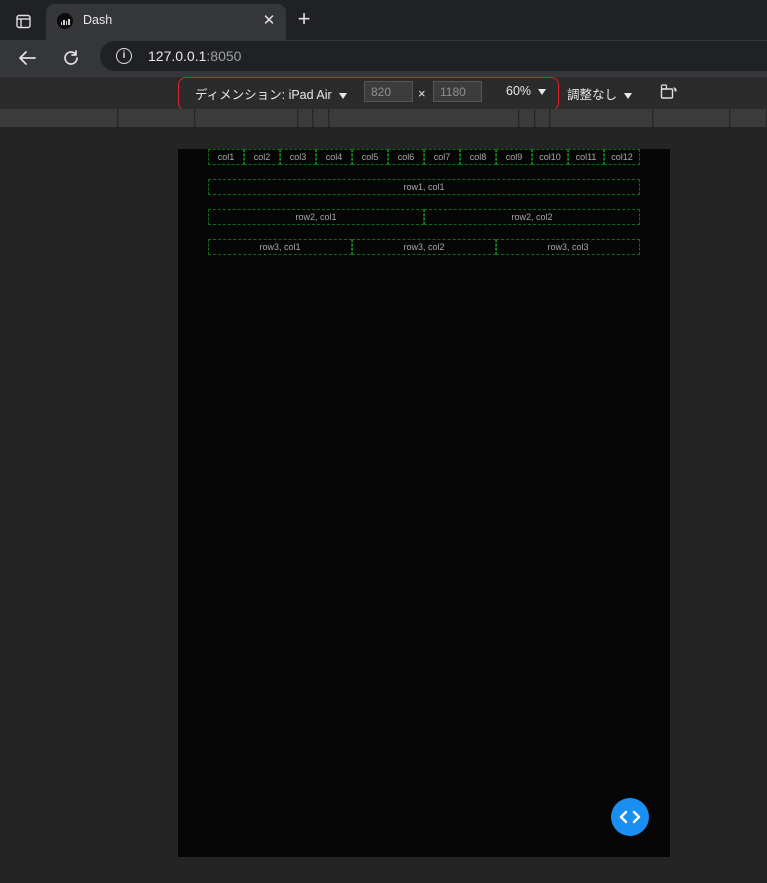  Describe the element at coordinates (433, 56) in the screenshot. I see `url-field: i 127.0.0.1:8050` at that location.